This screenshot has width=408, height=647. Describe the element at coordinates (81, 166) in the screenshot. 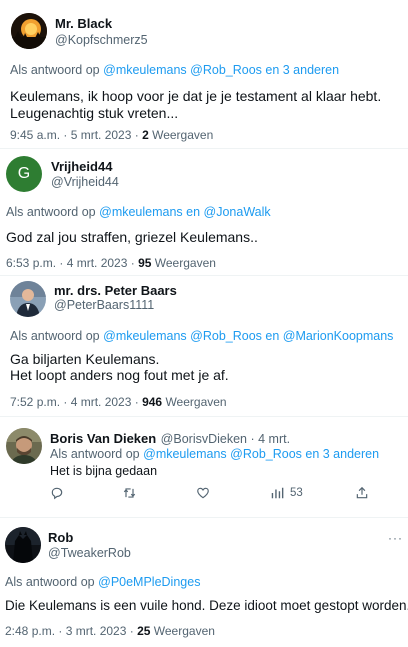

I see `display-name: Vrijheid44` at that location.